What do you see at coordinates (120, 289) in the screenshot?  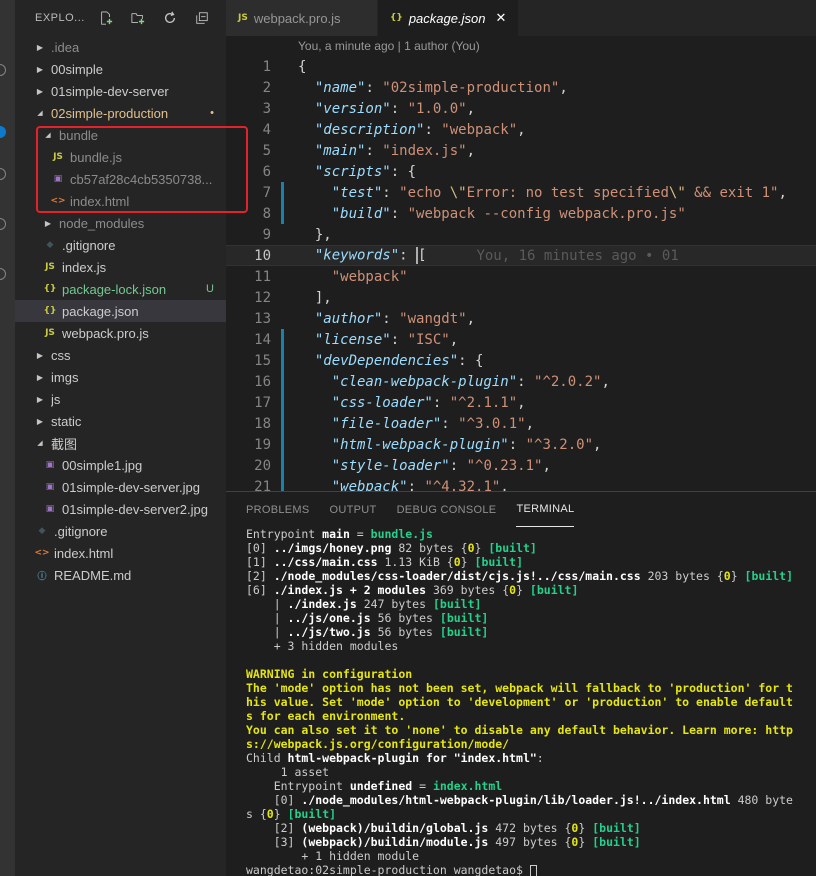 I see `tree-item: {} package-lock.json U` at bounding box center [120, 289].